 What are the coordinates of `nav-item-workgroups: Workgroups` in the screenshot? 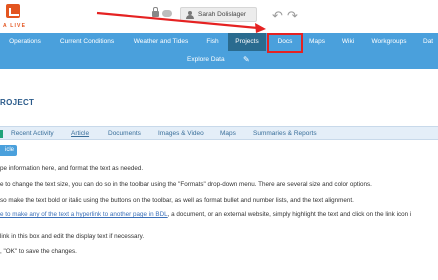 It's located at (389, 42).